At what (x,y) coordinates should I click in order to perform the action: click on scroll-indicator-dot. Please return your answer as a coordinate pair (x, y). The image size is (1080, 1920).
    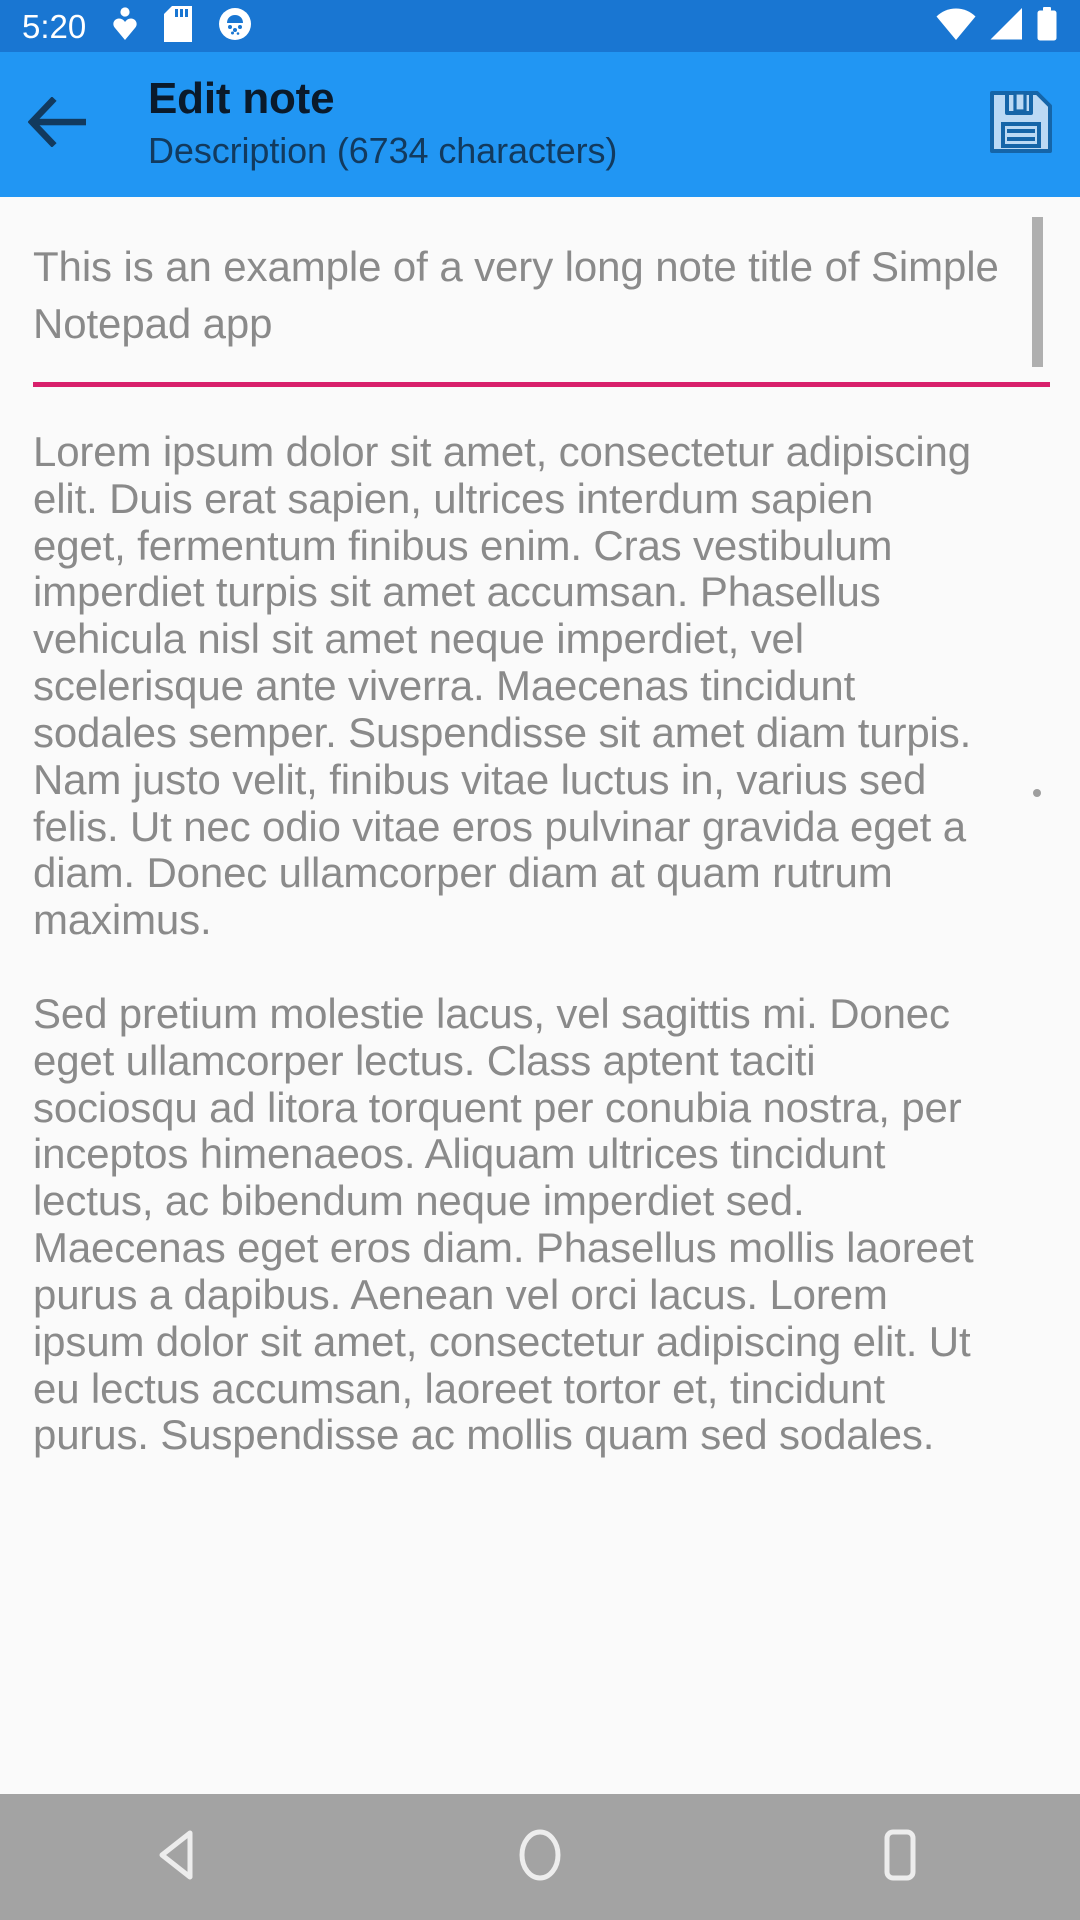
    Looking at the image, I should click on (1037, 793).